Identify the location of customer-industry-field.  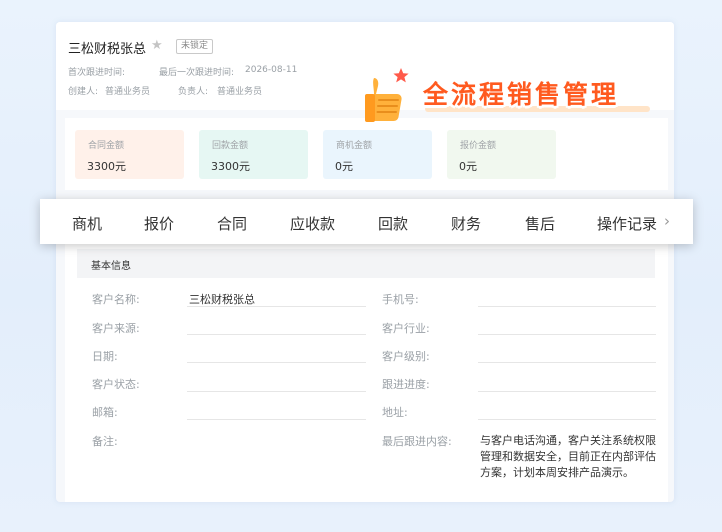
(567, 334).